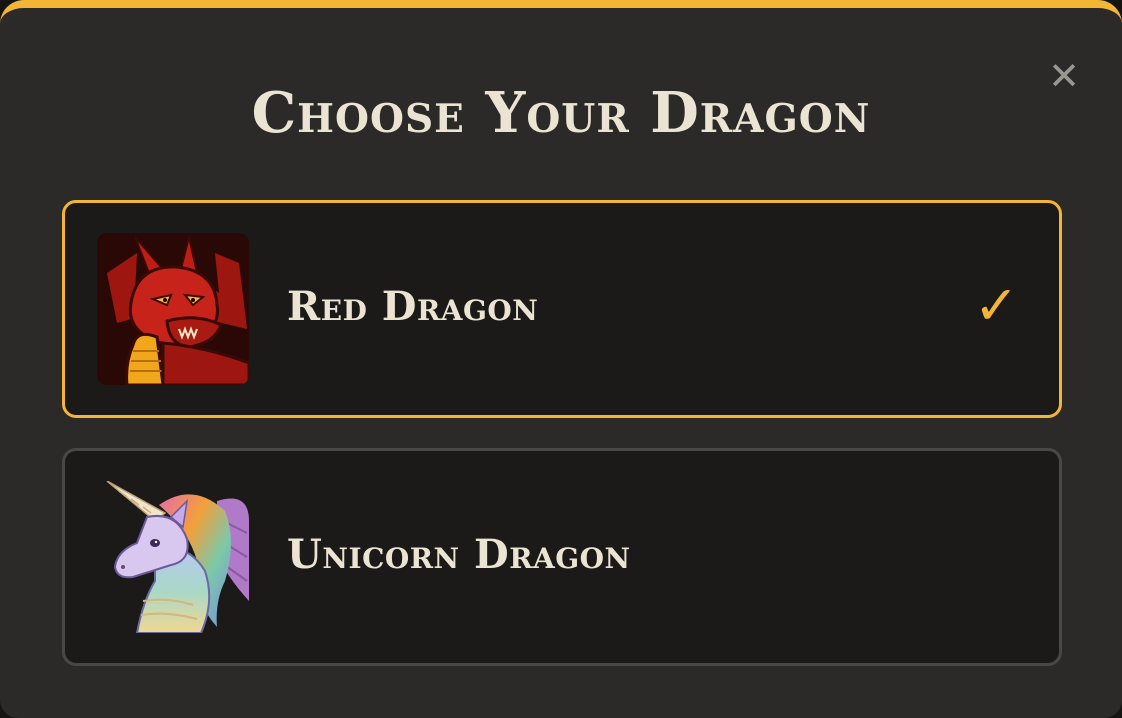 The width and height of the screenshot is (1122, 718). I want to click on red-dragon-portrait, so click(173, 309).